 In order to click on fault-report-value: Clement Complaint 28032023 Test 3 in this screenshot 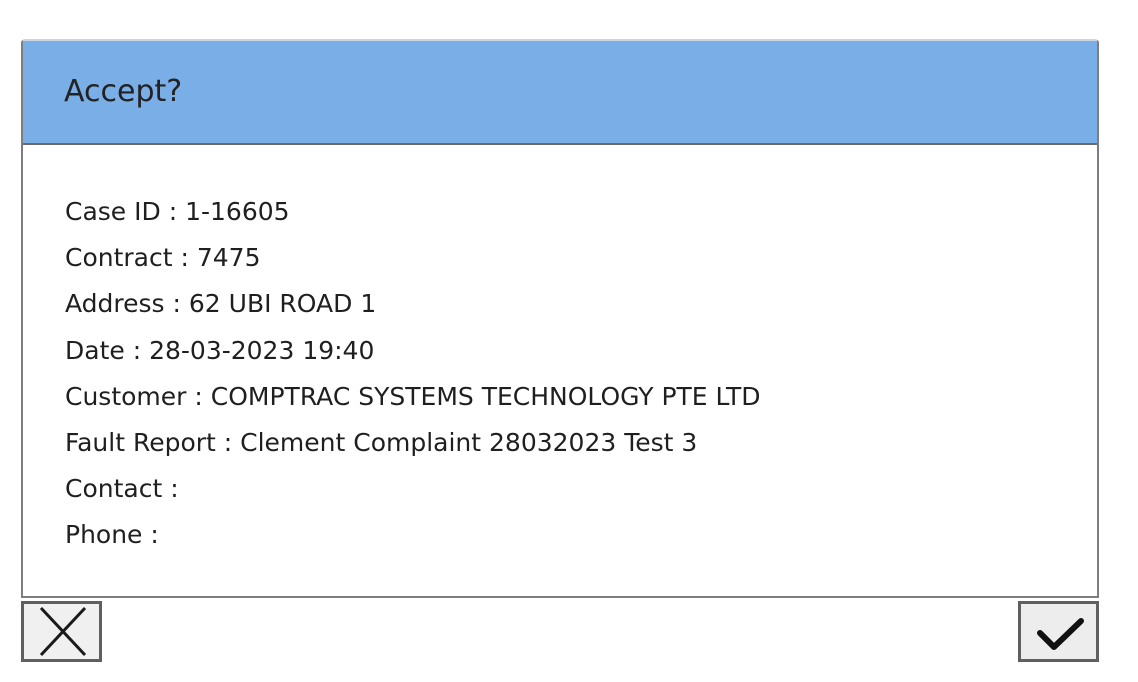, I will do `click(469, 442)`.